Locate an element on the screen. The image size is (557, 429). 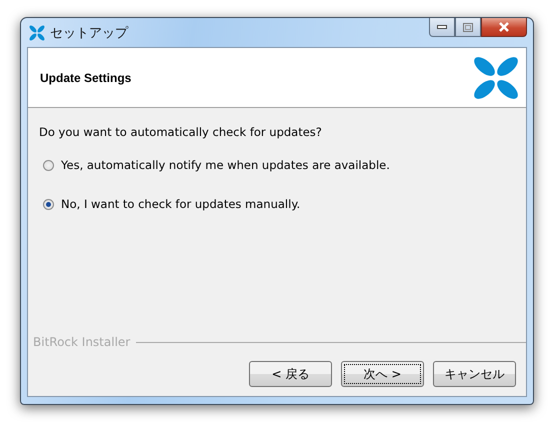
maximize-button is located at coordinates (468, 27).